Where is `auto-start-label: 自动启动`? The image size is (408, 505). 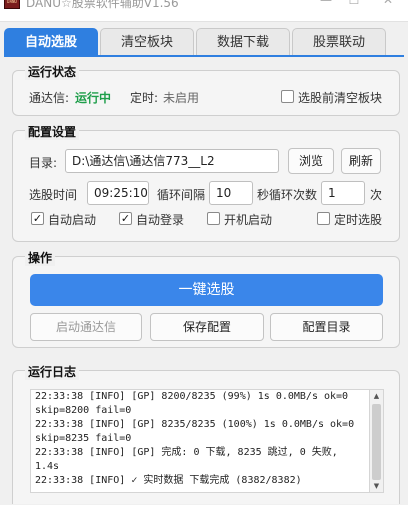 auto-start-label: 自动启动 is located at coordinates (72, 220).